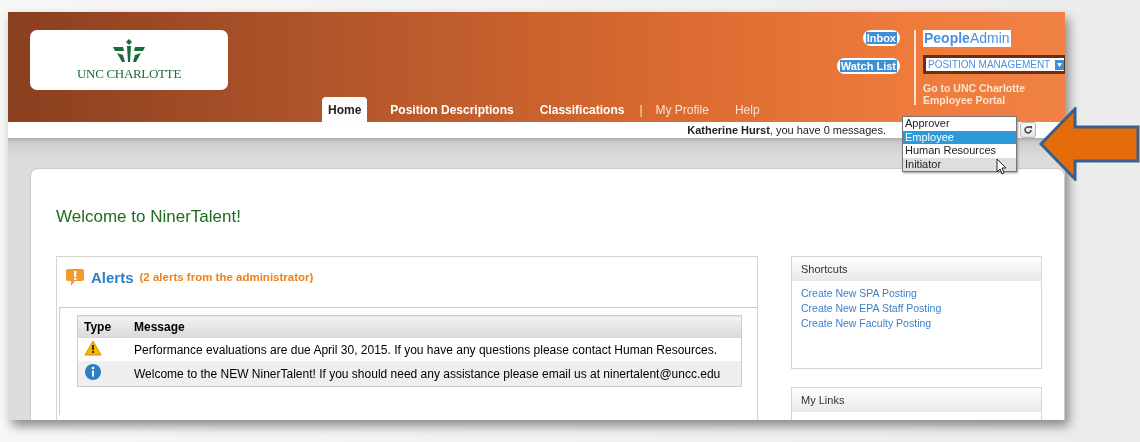  What do you see at coordinates (435, 374) in the screenshot?
I see `alert-message: Welcome to the NEW NinerTalent! If you should need any assistance please email us at ninertalent@uncc.edu` at bounding box center [435, 374].